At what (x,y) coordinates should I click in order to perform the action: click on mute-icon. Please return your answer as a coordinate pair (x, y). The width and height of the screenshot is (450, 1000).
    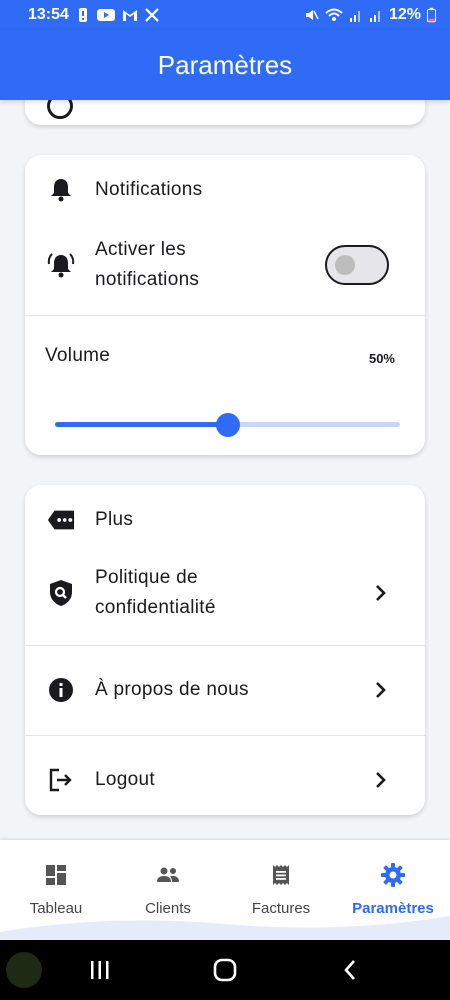
    Looking at the image, I should click on (312, 15).